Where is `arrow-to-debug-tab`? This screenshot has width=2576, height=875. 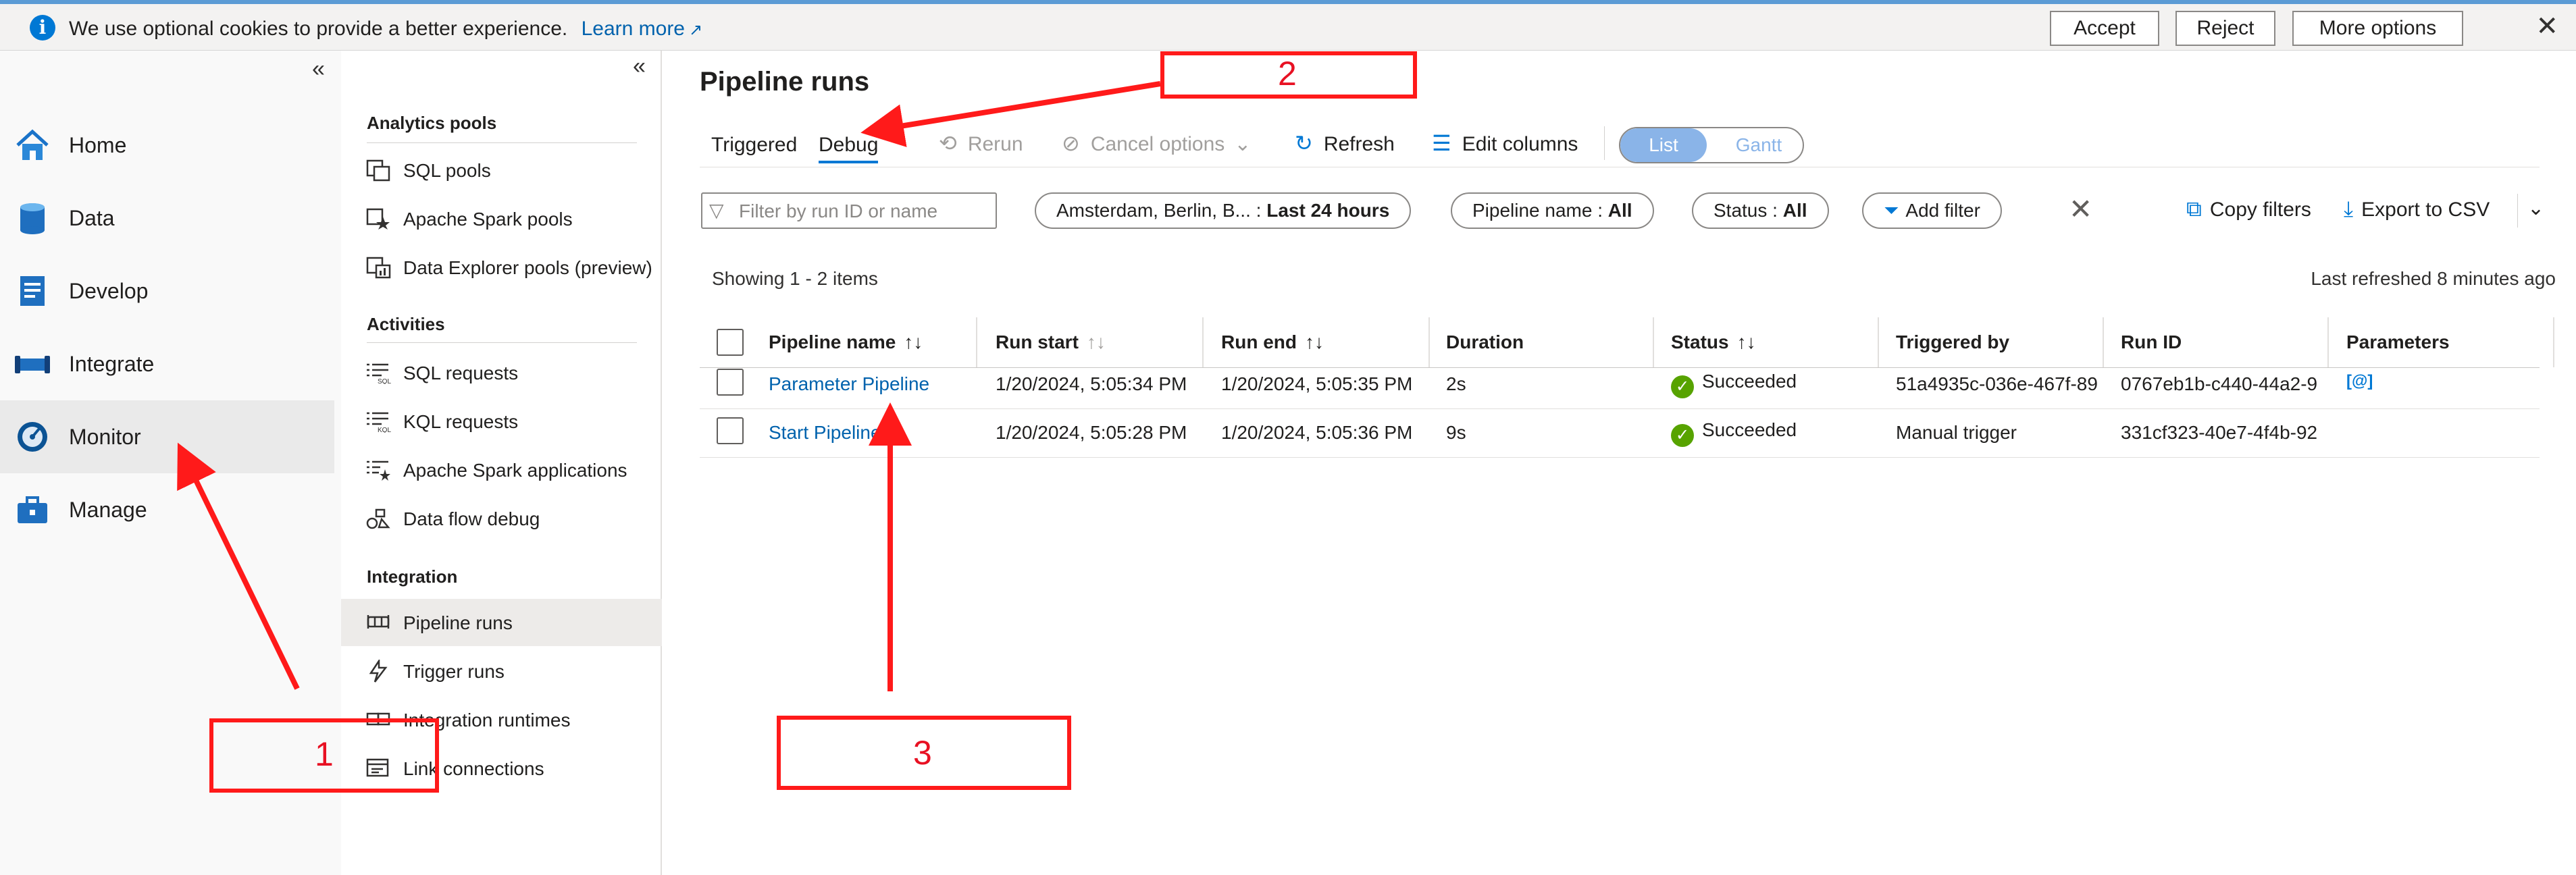
arrow-to-debug-tab is located at coordinates (1010, 114).